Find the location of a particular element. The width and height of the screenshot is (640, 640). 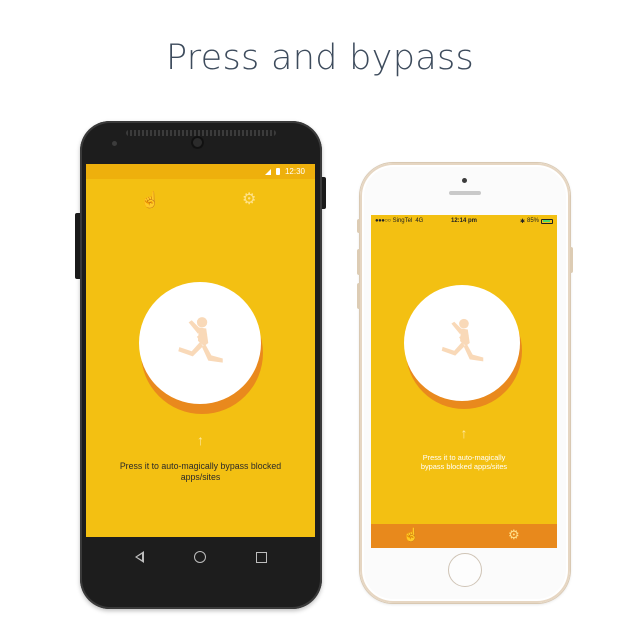

iphone-tab-bar: ☝ ⚙ is located at coordinates (464, 536).